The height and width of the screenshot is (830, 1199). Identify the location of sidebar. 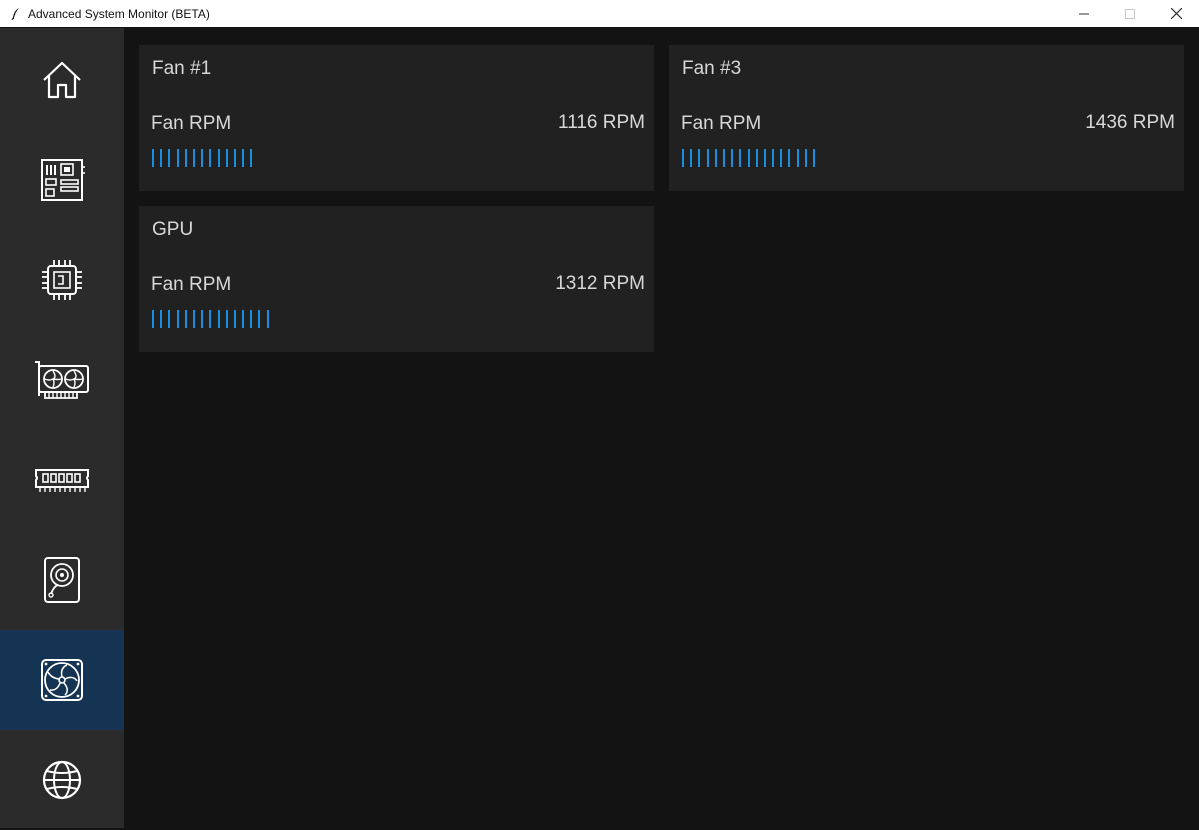
(62, 428).